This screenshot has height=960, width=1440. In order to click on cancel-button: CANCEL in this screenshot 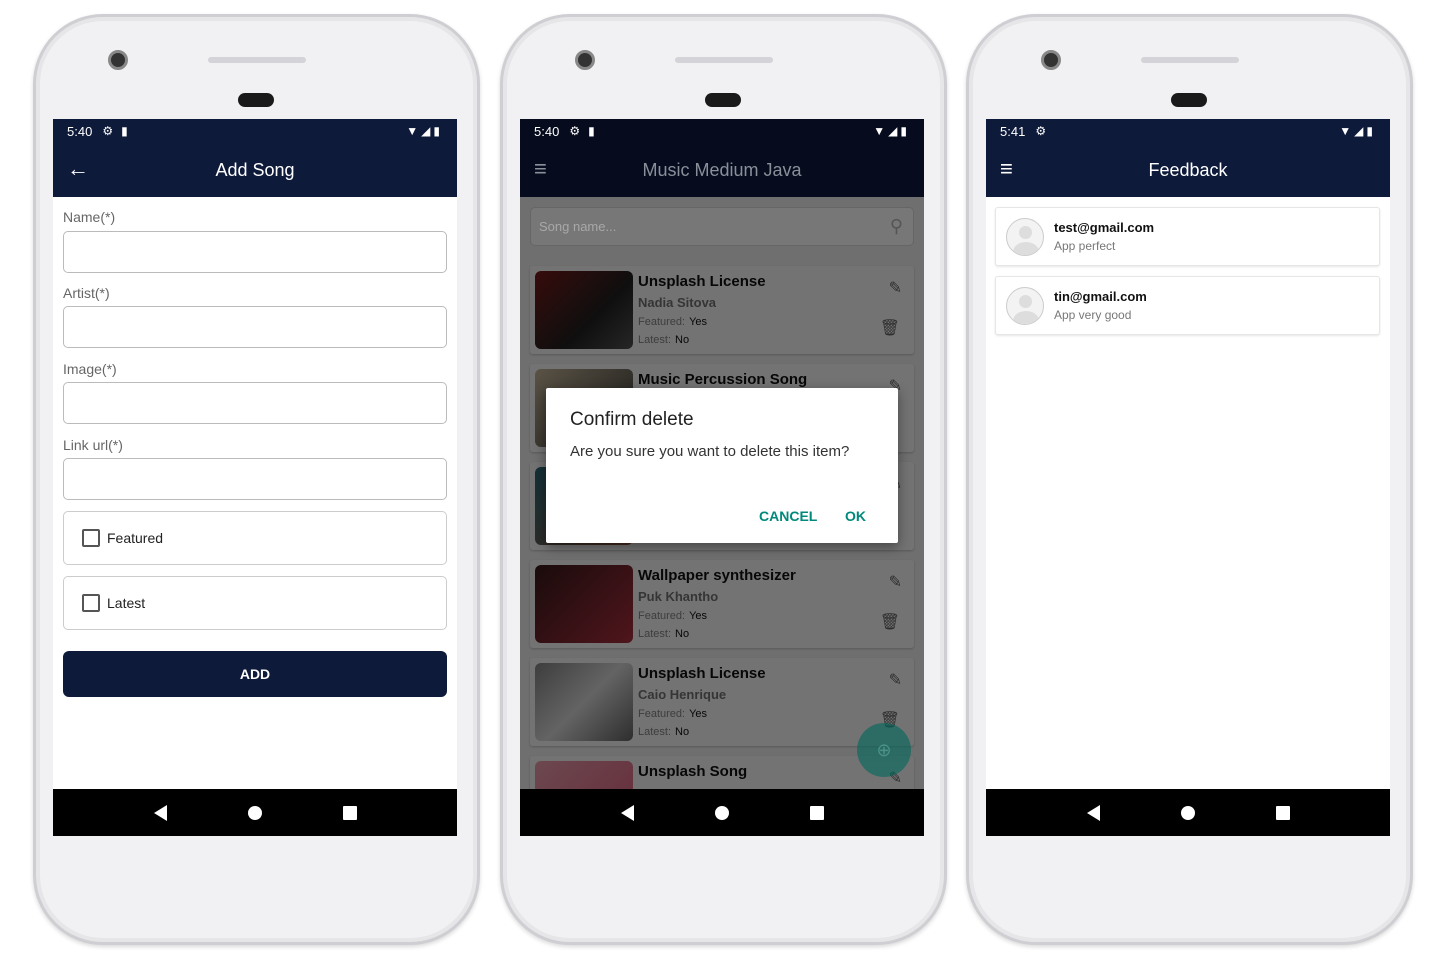, I will do `click(788, 516)`.